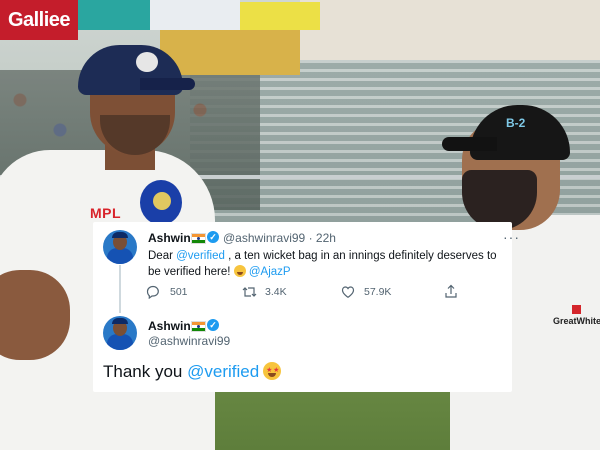 This screenshot has height=450, width=600. Describe the element at coordinates (378, 292) in the screenshot. I see `like-count: 57.9K` at that location.